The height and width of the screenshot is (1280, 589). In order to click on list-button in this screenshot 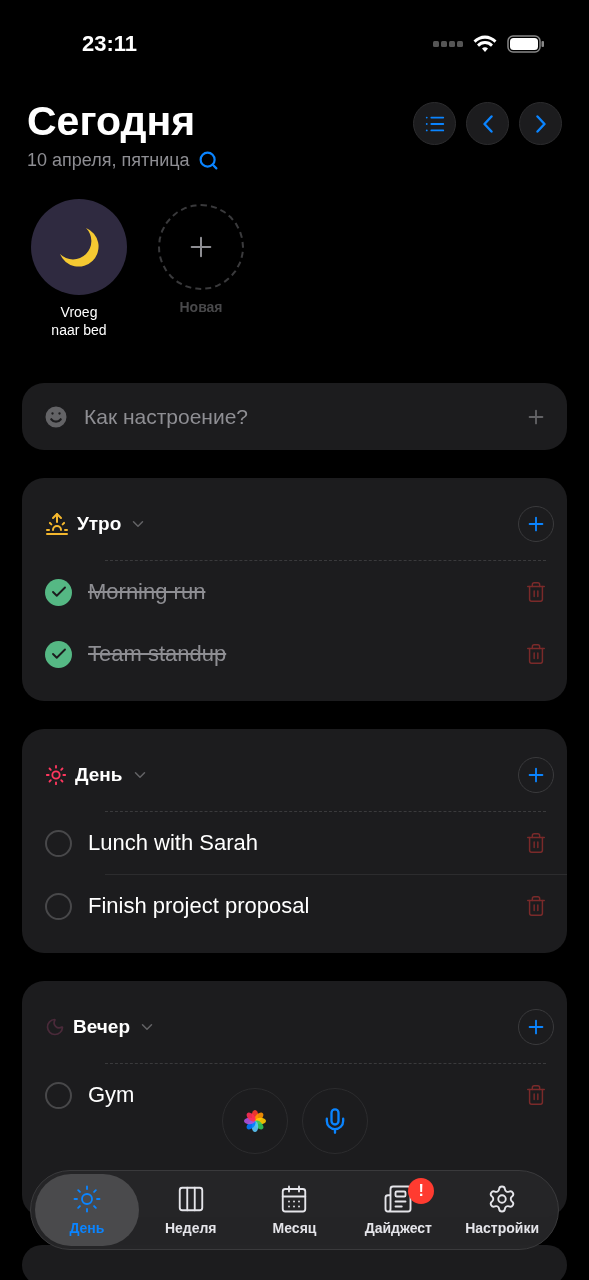, I will do `click(434, 123)`.